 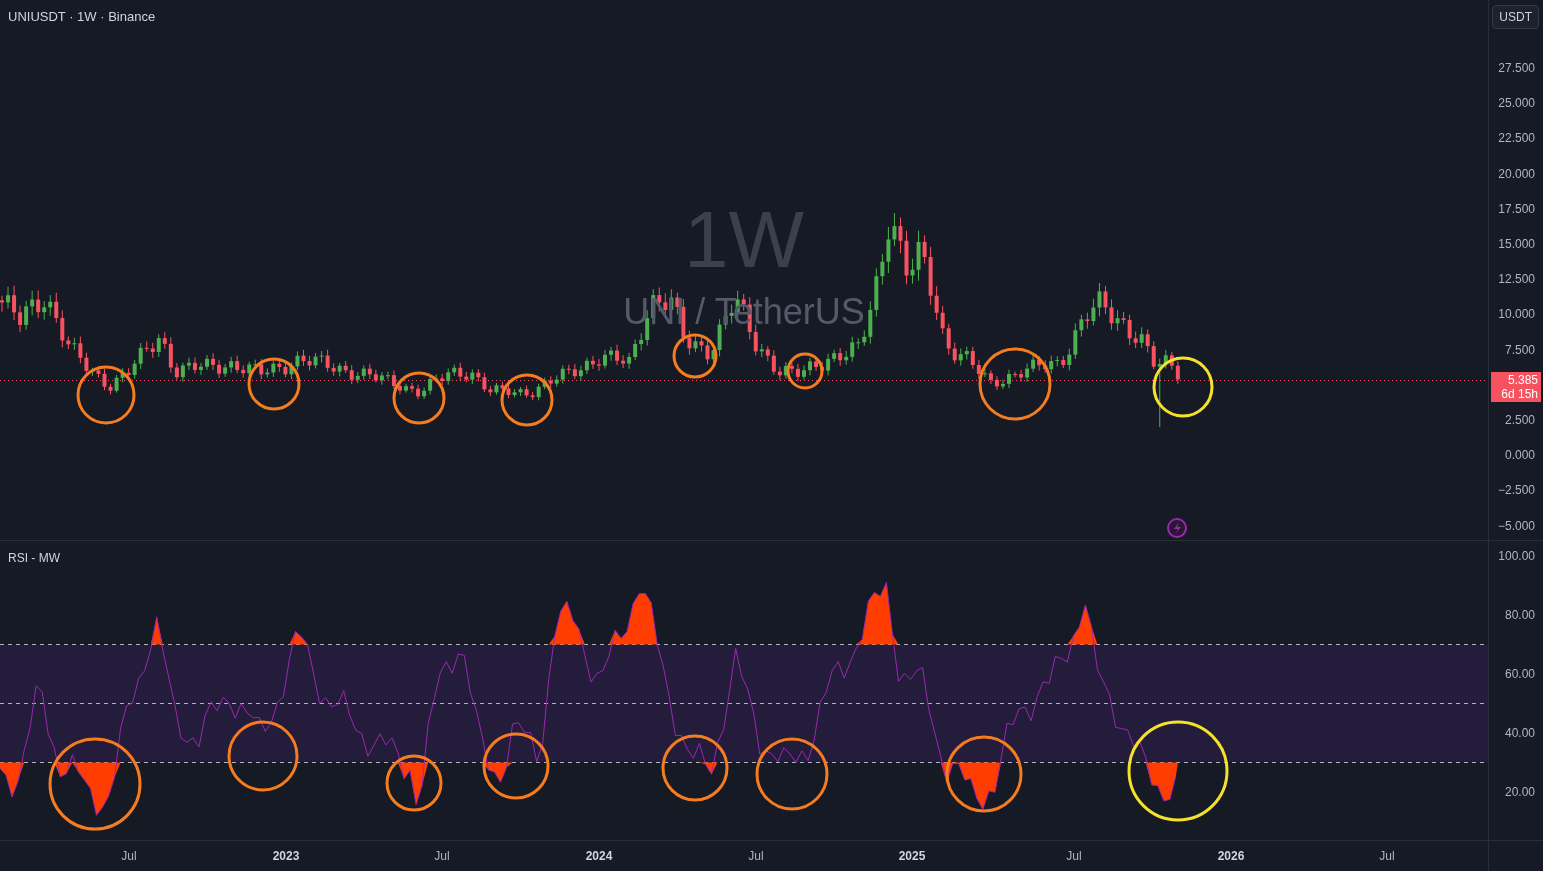 What do you see at coordinates (1516, 103) in the screenshot?
I see `price-axis-label: 25.000` at bounding box center [1516, 103].